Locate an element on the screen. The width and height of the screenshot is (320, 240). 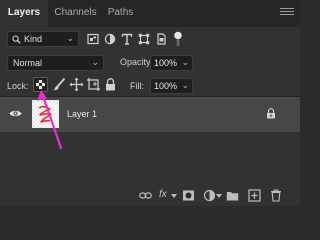
lock-all-icon is located at coordinates (110, 84).